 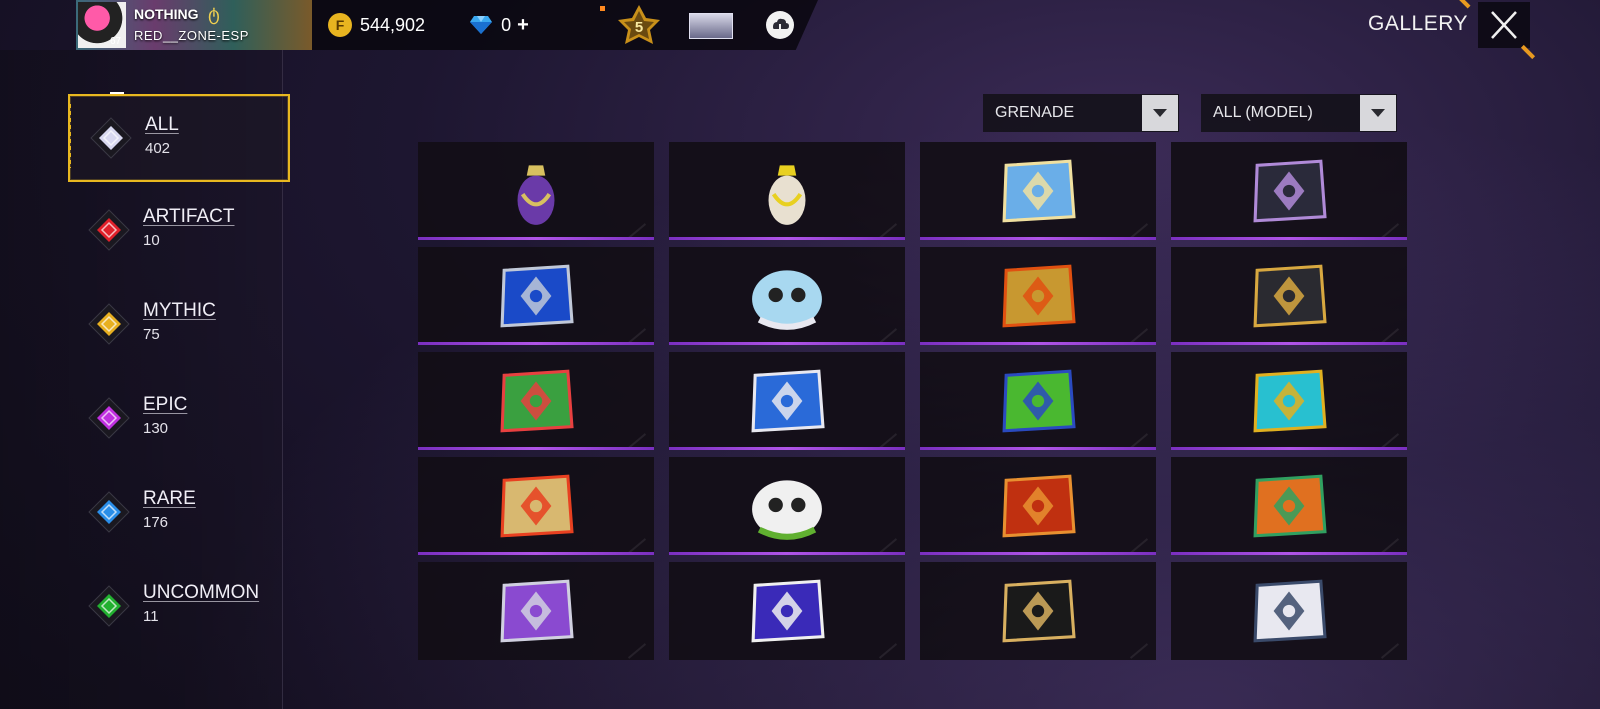 I want to click on rarity-tab-rare: RARE 176, so click(x=177, y=512).